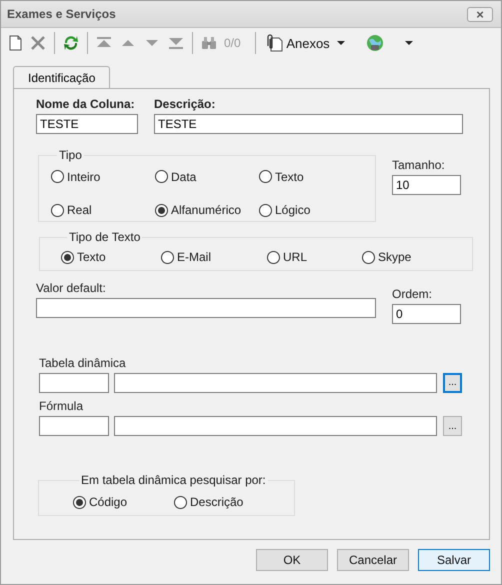 The height and width of the screenshot is (585, 502). Describe the element at coordinates (373, 560) in the screenshot. I see `dialog-button: Cancelar` at that location.